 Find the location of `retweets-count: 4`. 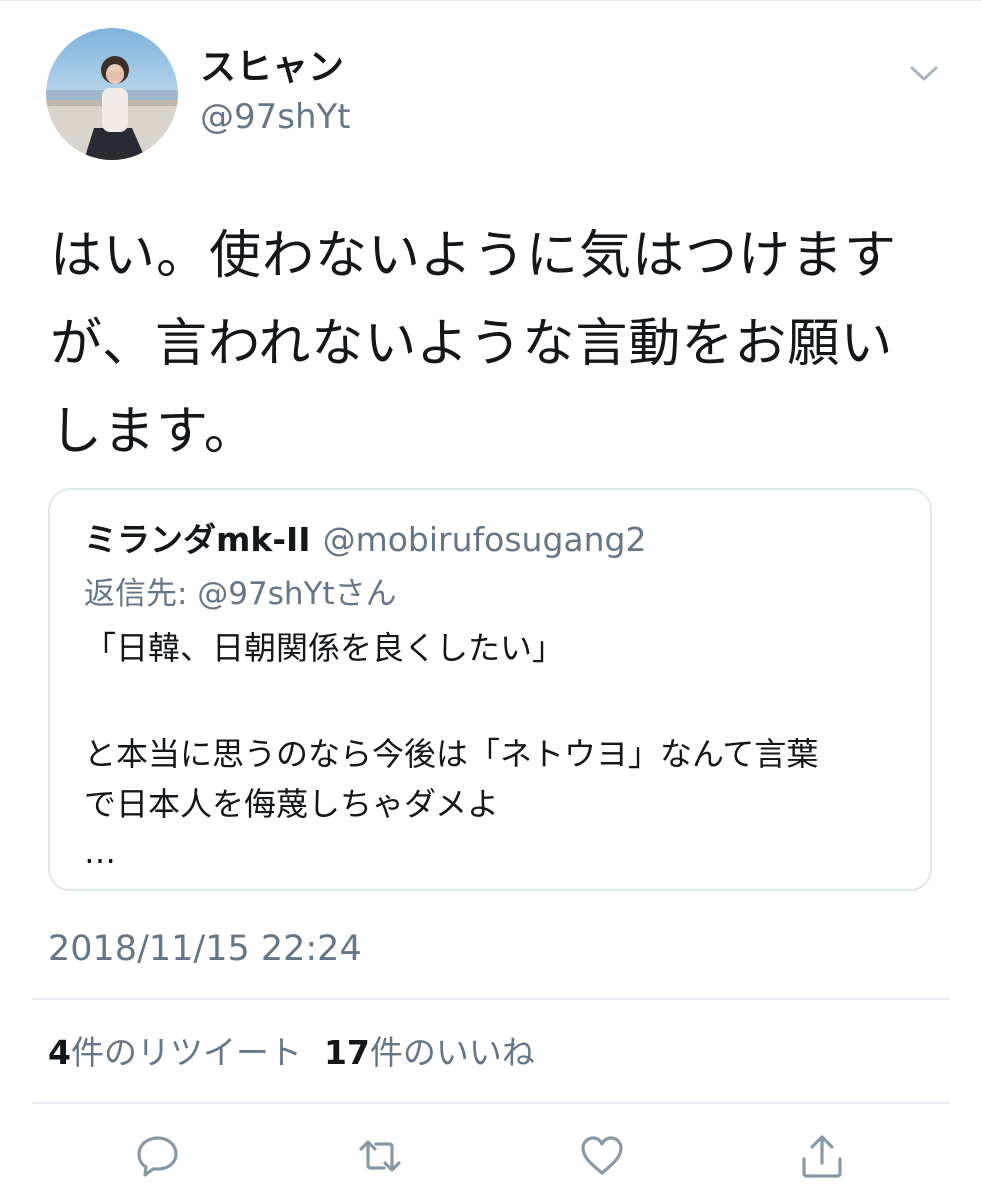

retweets-count: 4 is located at coordinates (59, 1052).